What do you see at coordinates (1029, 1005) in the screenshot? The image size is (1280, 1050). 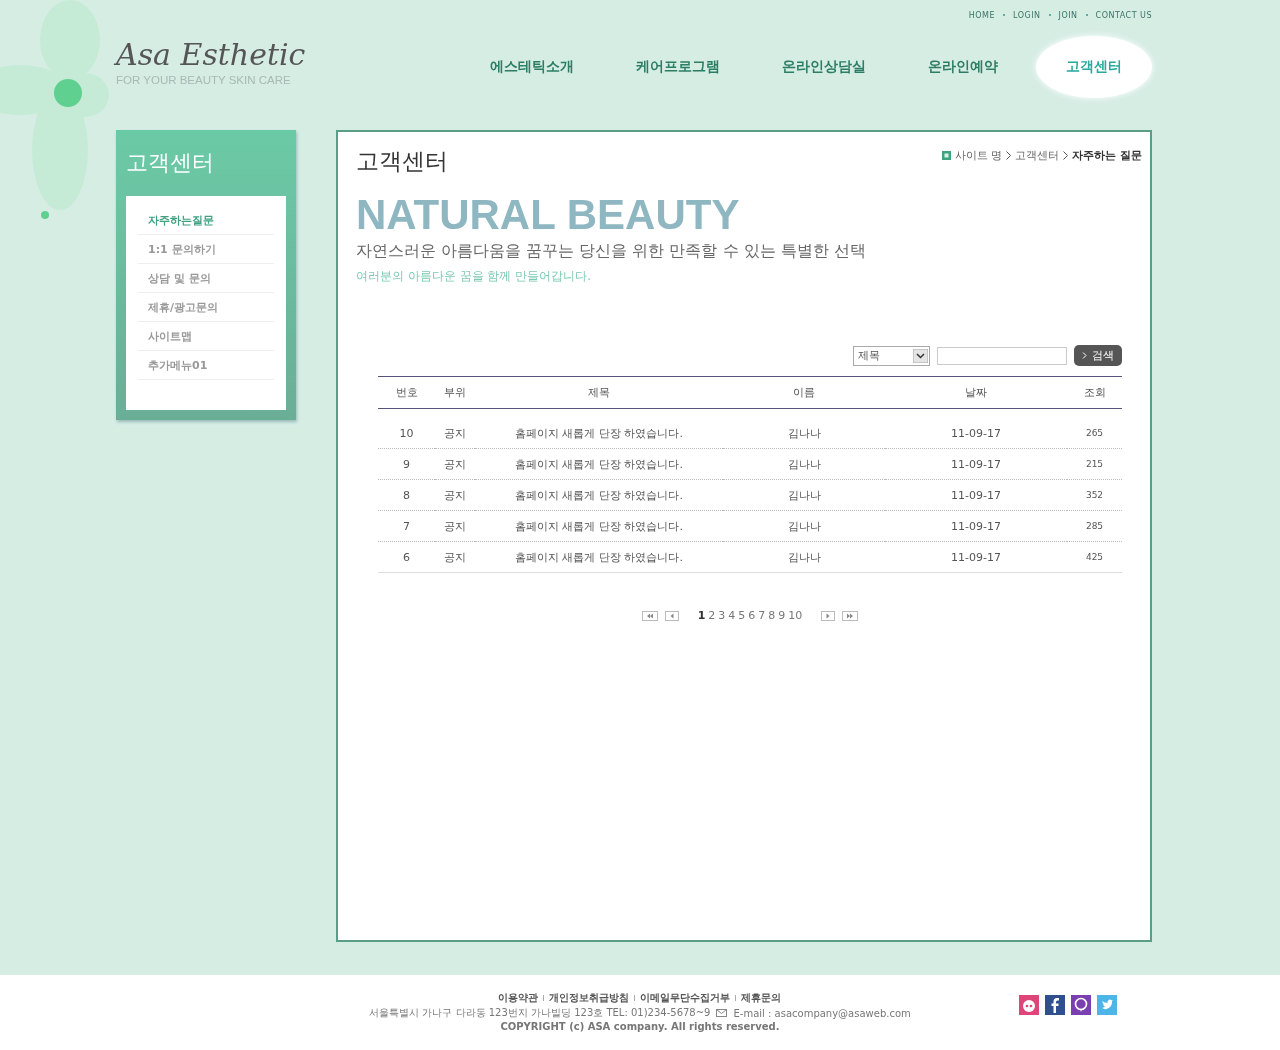 I see `face-icon` at bounding box center [1029, 1005].